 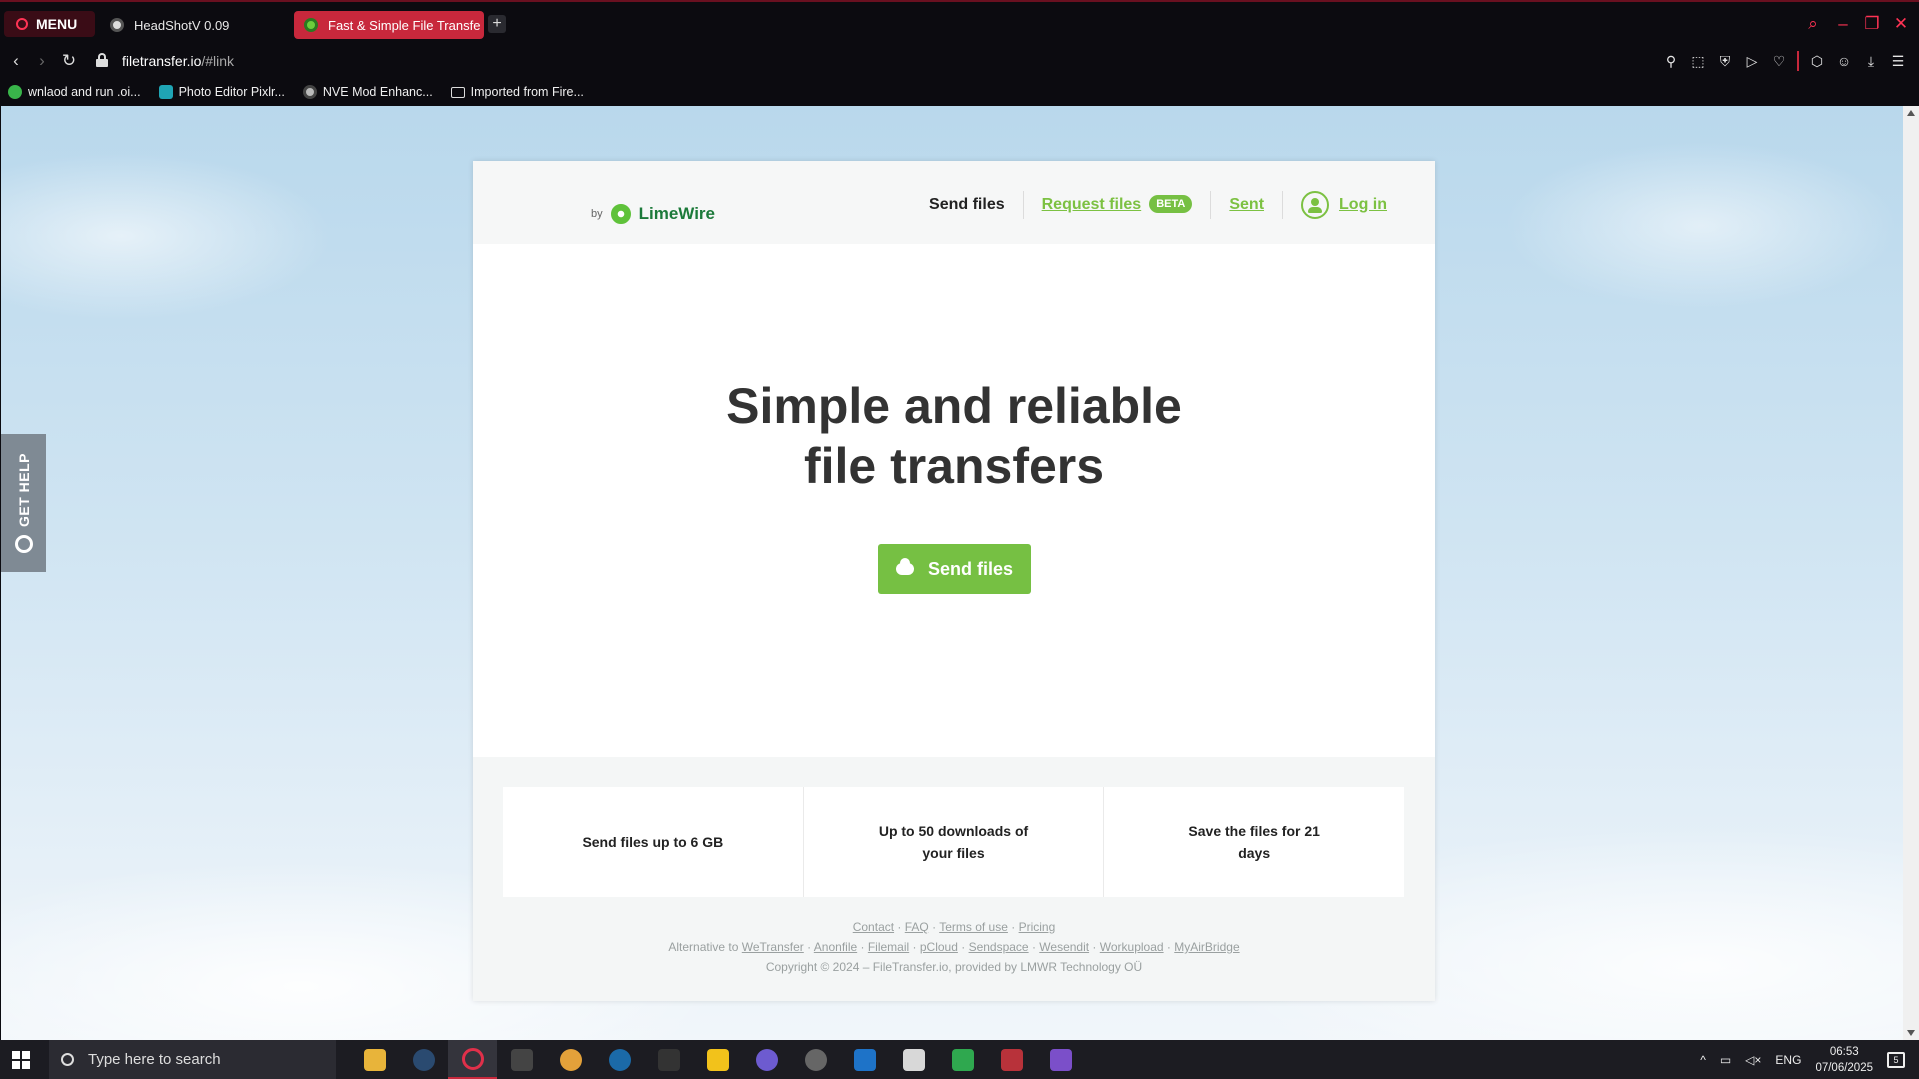 What do you see at coordinates (16, 61) in the screenshot?
I see `back-icon: ‹` at bounding box center [16, 61].